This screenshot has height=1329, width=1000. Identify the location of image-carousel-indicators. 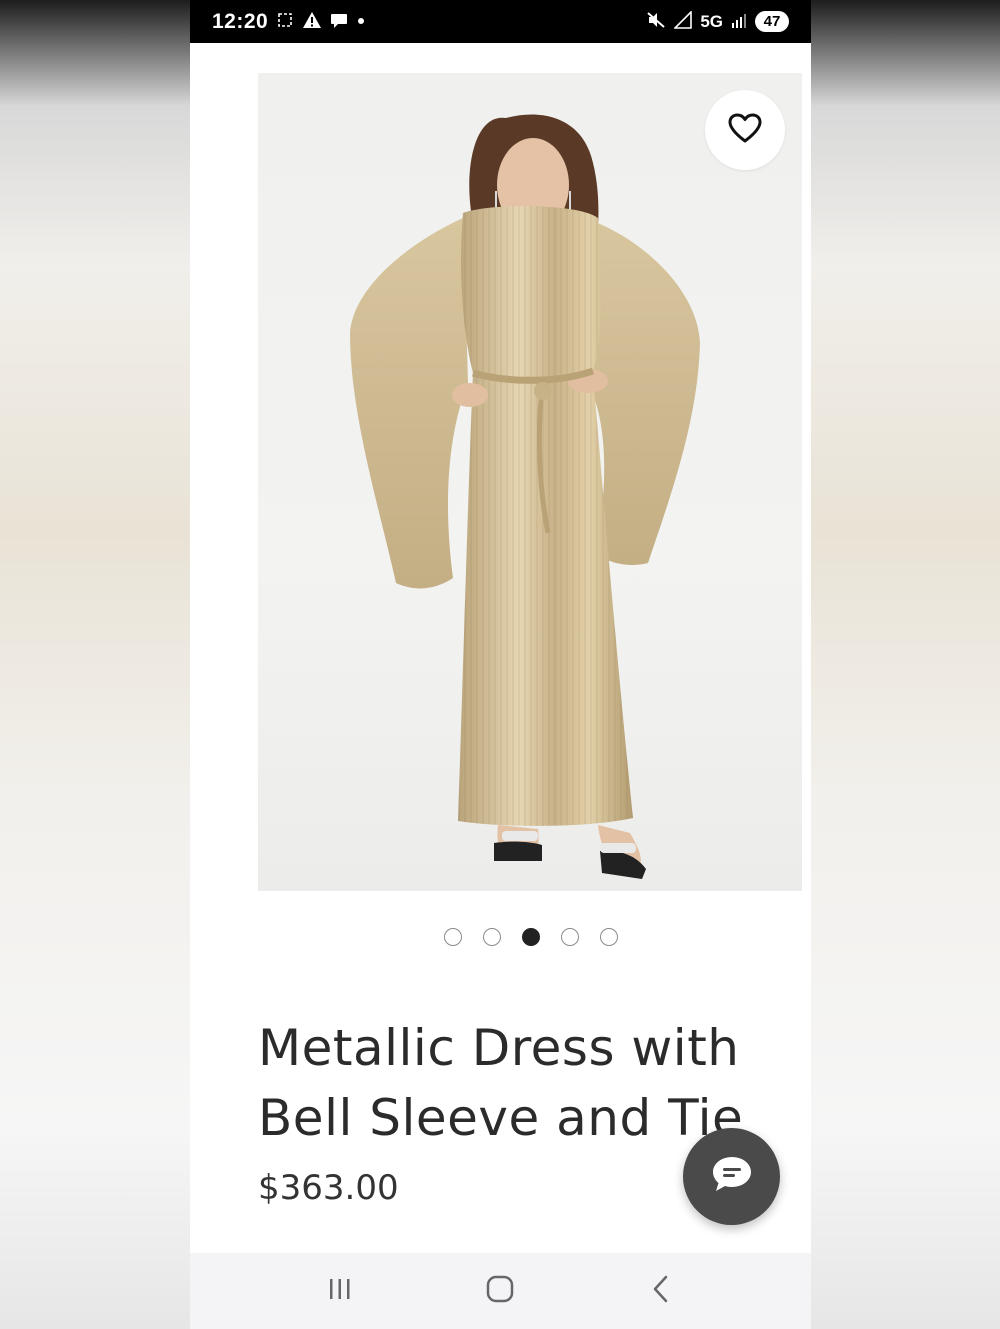
(500, 937).